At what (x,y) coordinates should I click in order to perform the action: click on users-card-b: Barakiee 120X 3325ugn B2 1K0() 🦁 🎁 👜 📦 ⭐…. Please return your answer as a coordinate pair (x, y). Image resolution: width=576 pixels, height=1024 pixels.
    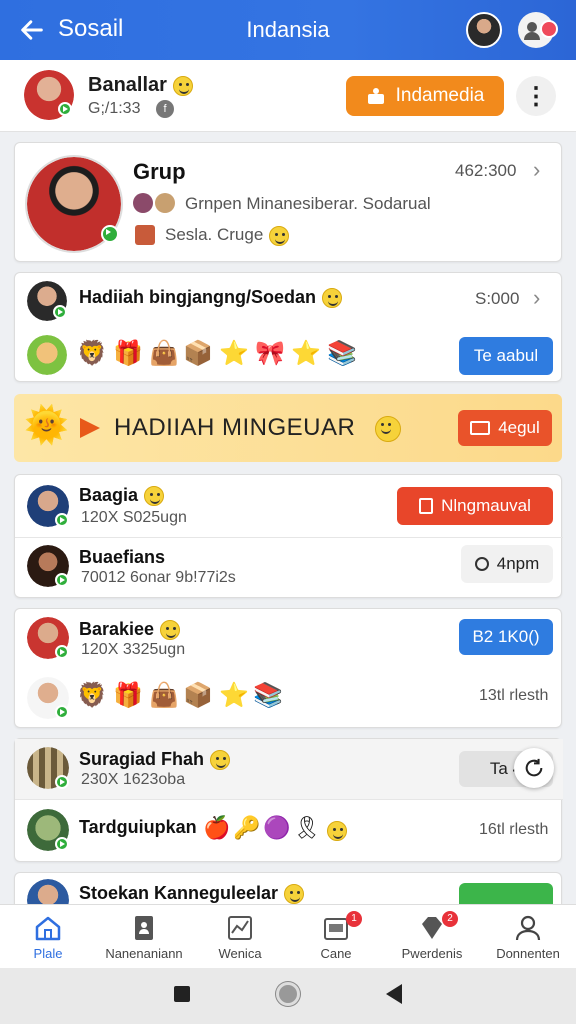
    Looking at the image, I should click on (288, 668).